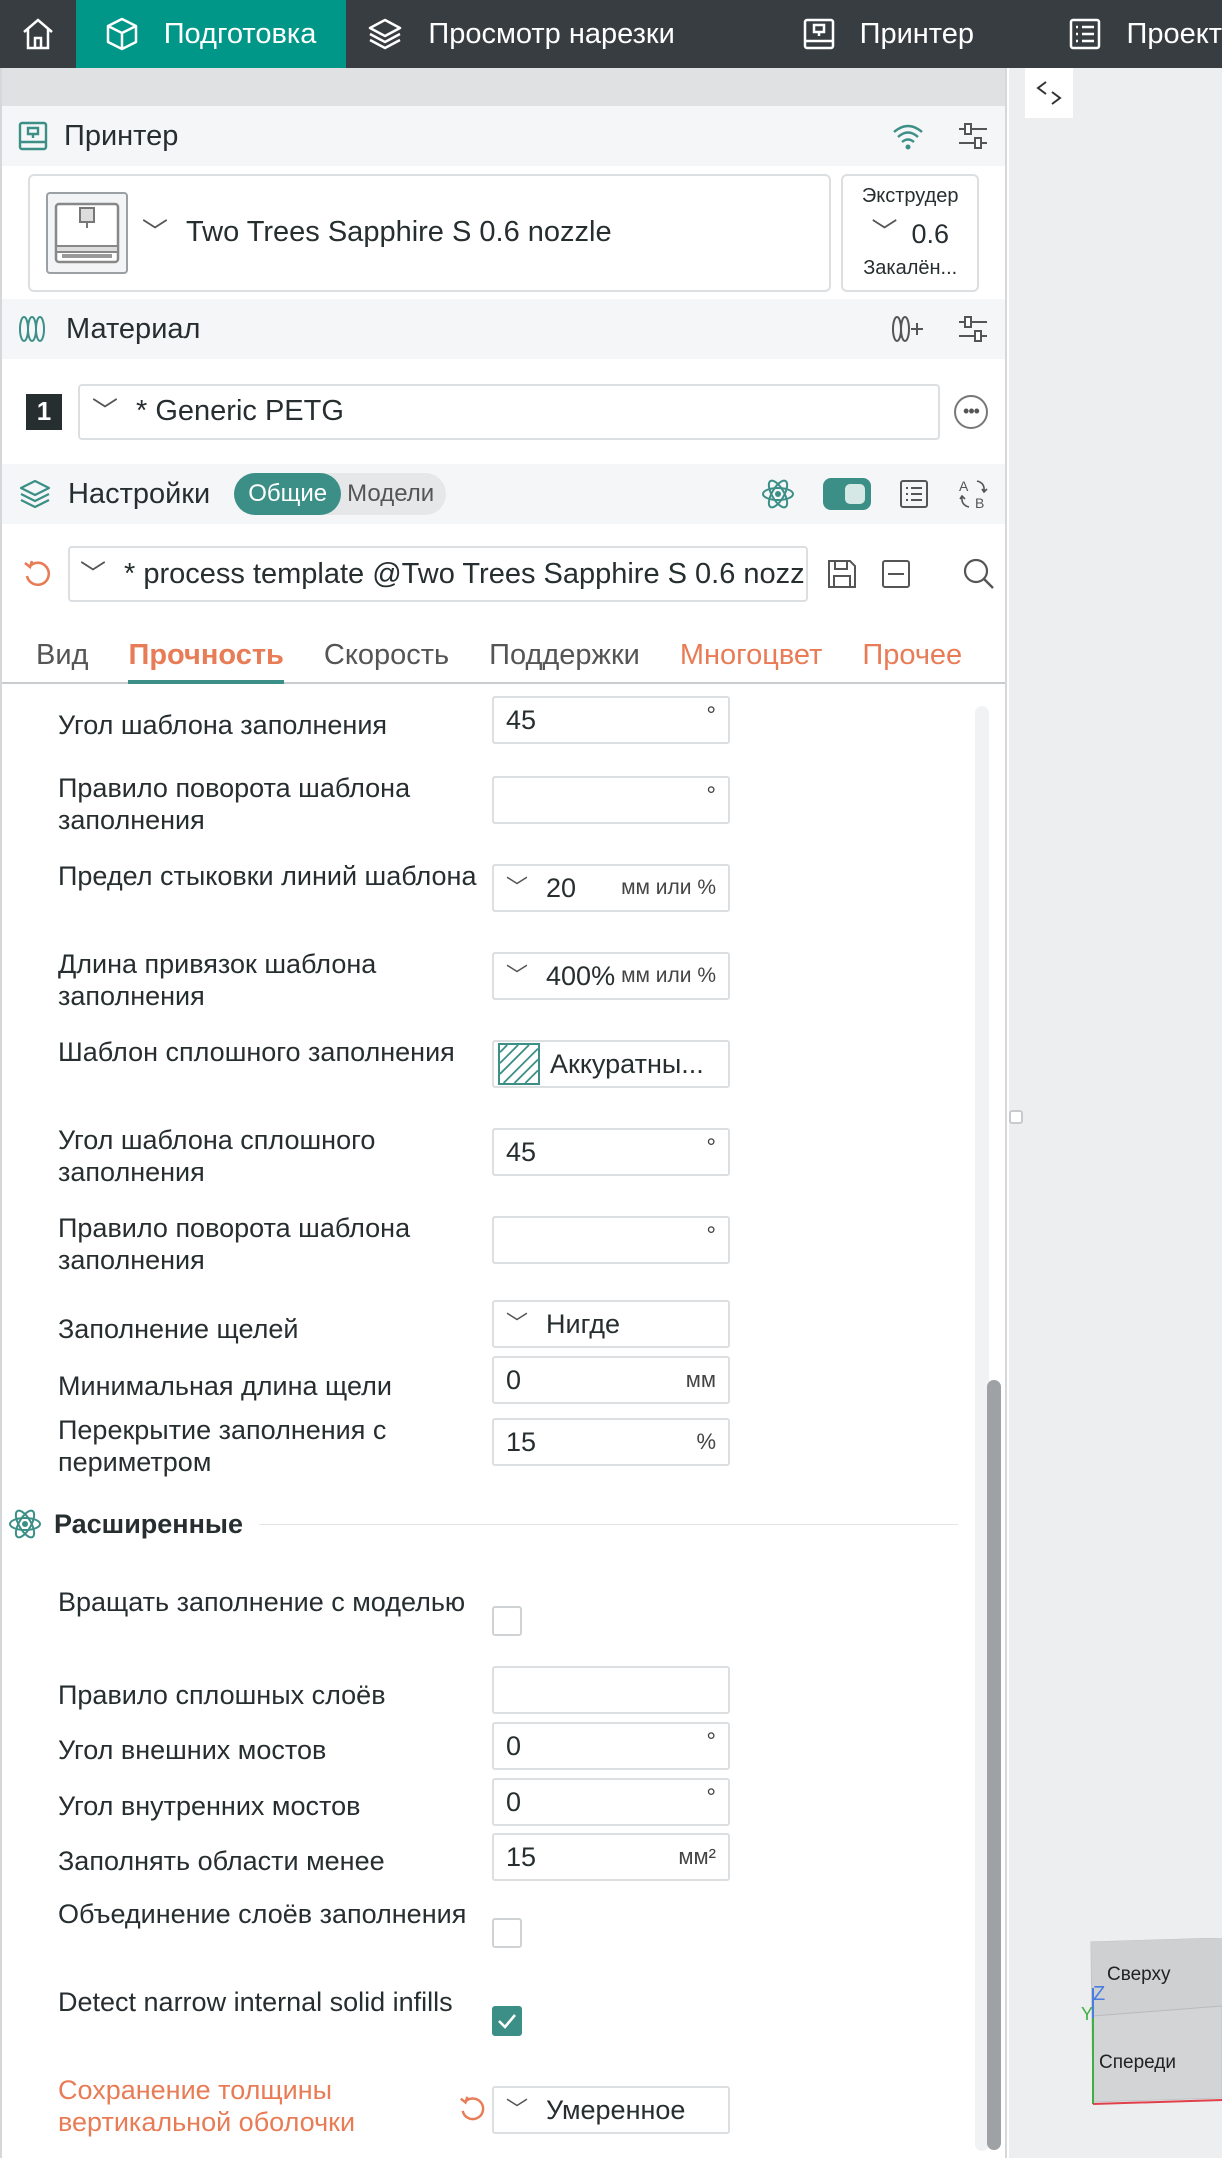  What do you see at coordinates (964, 486) in the screenshot?
I see `svg-text: A` at bounding box center [964, 486].